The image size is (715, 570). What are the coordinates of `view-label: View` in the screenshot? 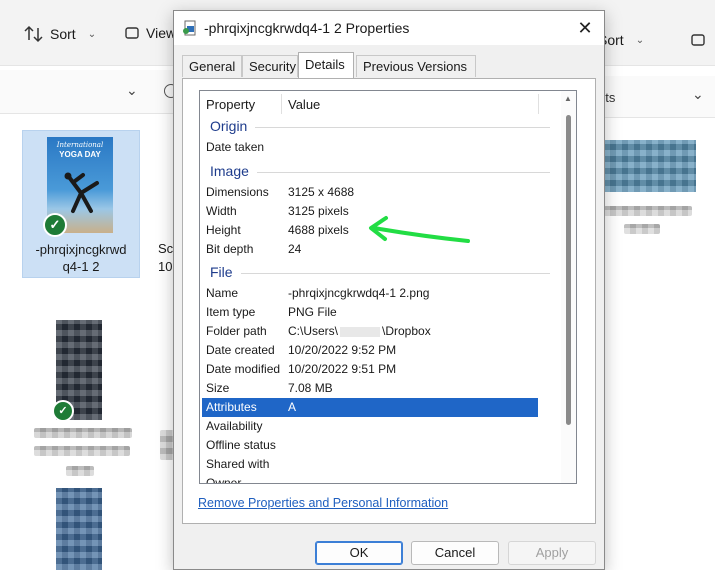 It's located at (161, 33).